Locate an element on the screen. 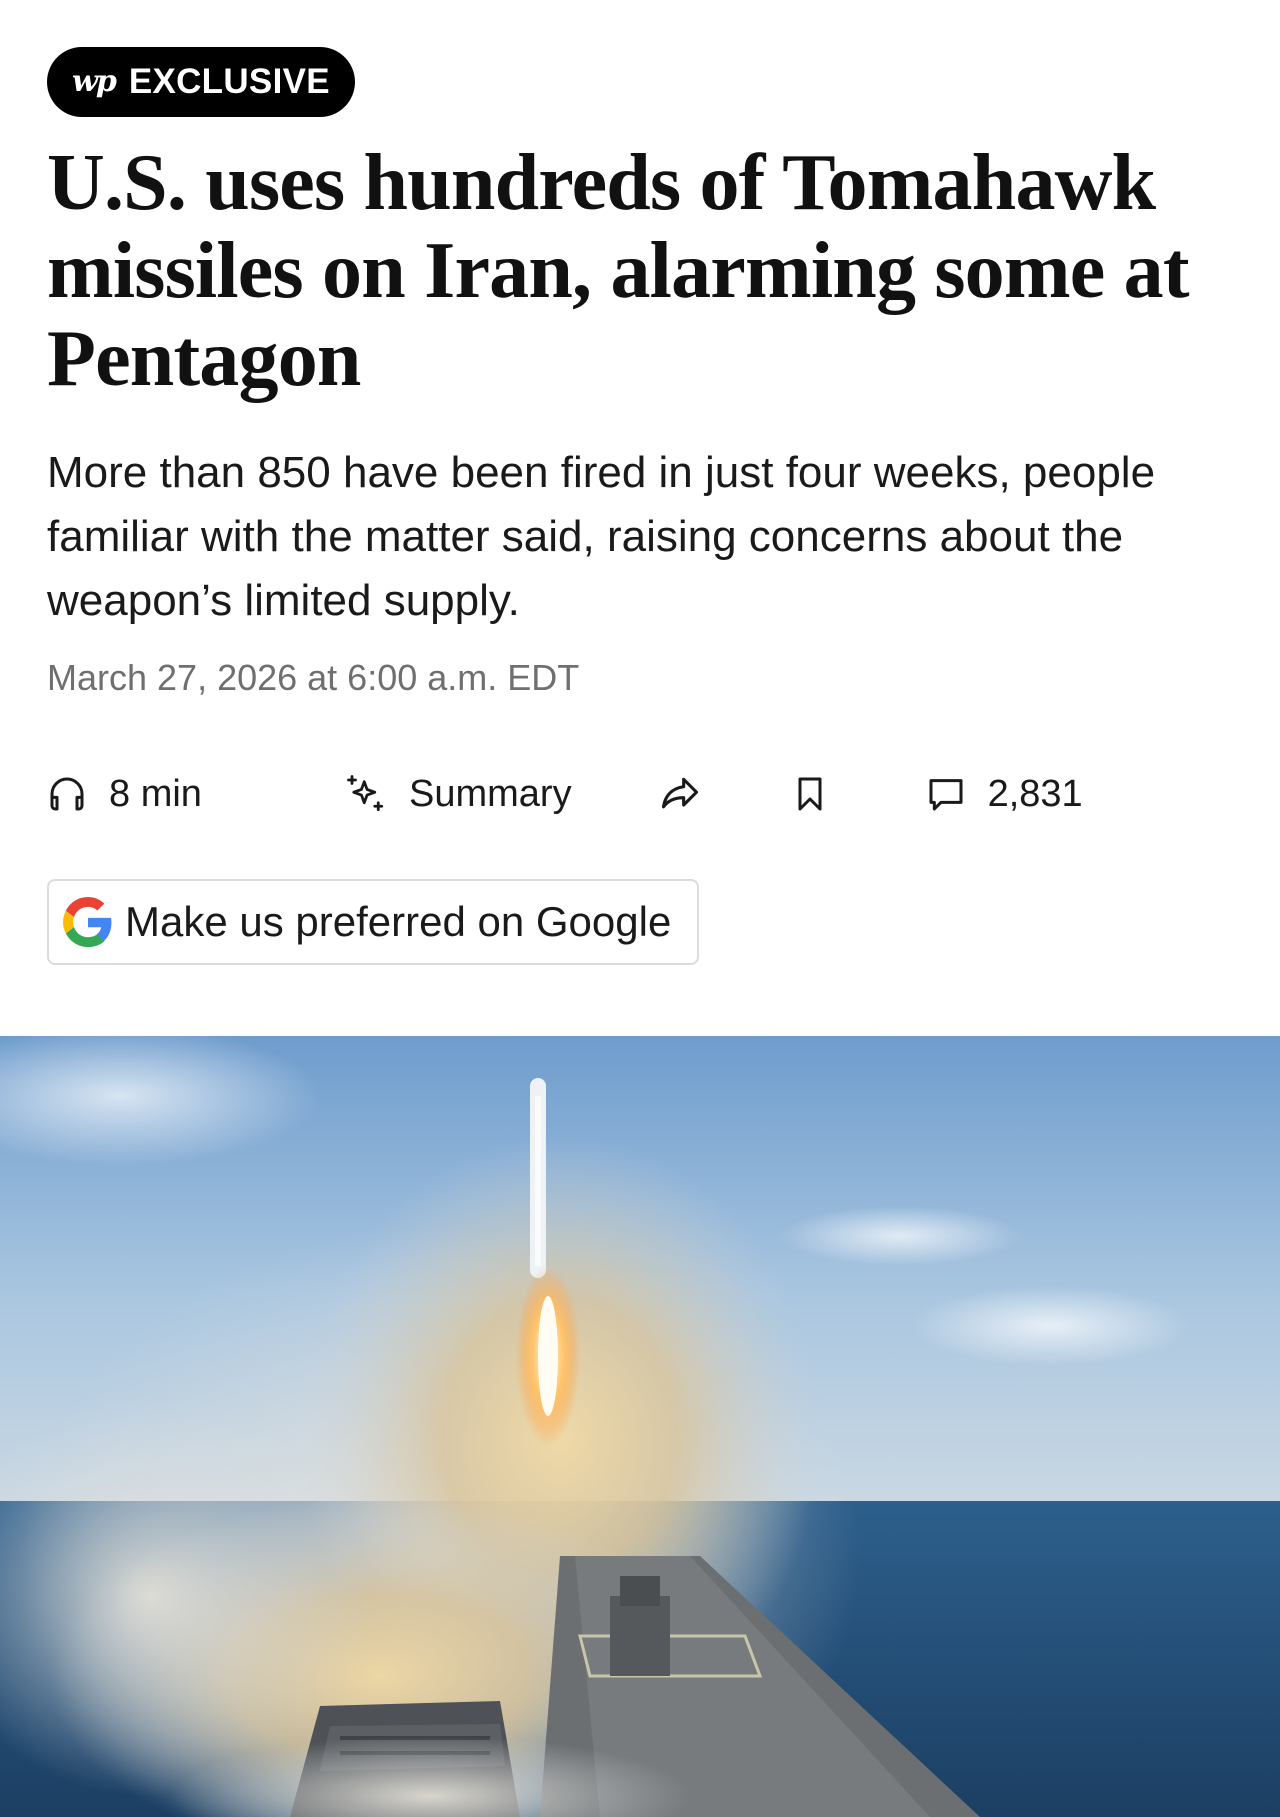 The height and width of the screenshot is (1817, 1280). article-toolbar: 8 min Summary 2,831 is located at coordinates (640, 794).